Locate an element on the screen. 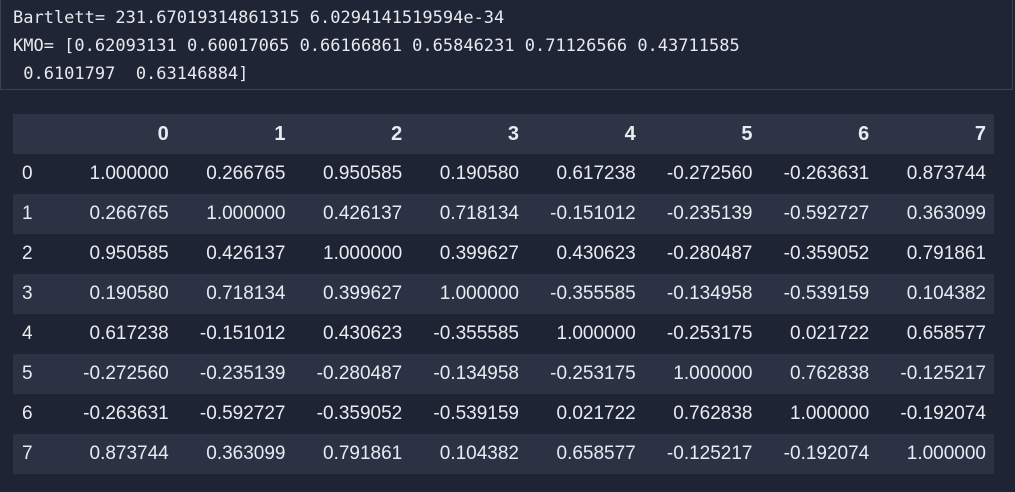  table-header-cell: 7 is located at coordinates (980, 133).